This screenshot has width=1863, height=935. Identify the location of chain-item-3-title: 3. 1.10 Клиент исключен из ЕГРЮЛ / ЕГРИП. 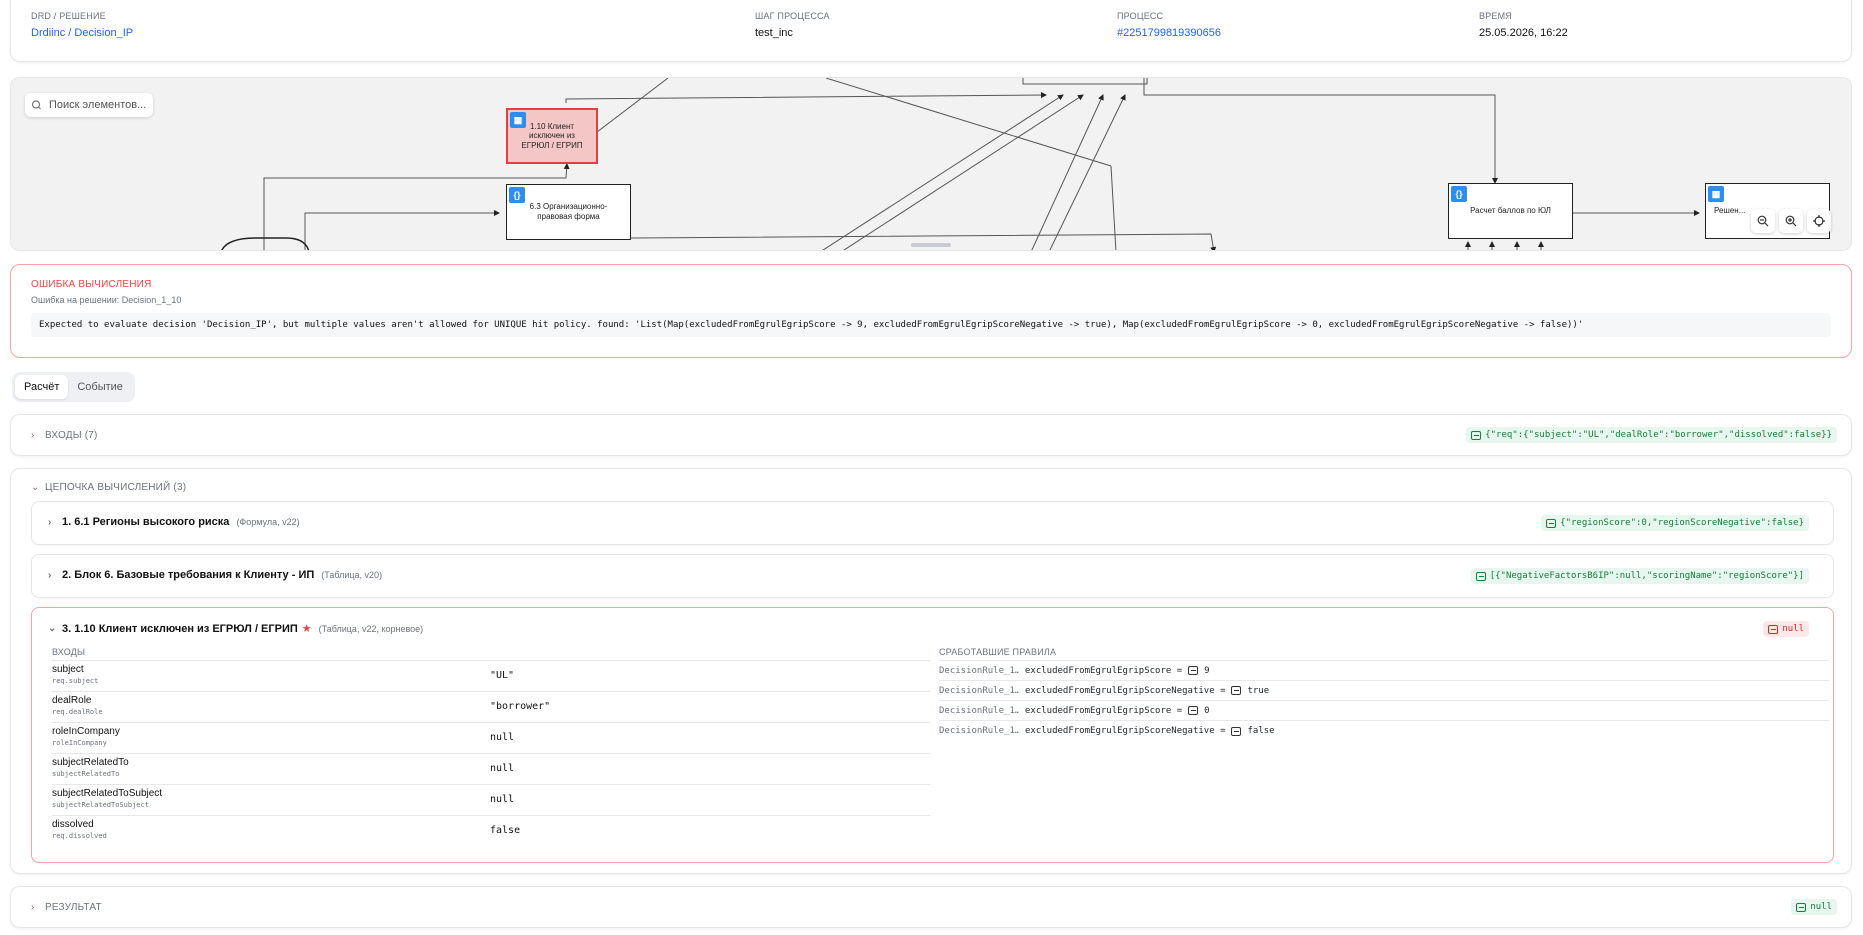
(180, 628).